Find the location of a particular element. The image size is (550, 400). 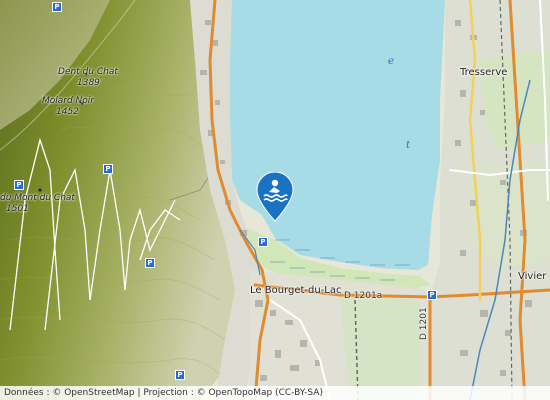

town-label-le-bourget-du-lac: Le Bourget-du-Lac is located at coordinates (296, 290).